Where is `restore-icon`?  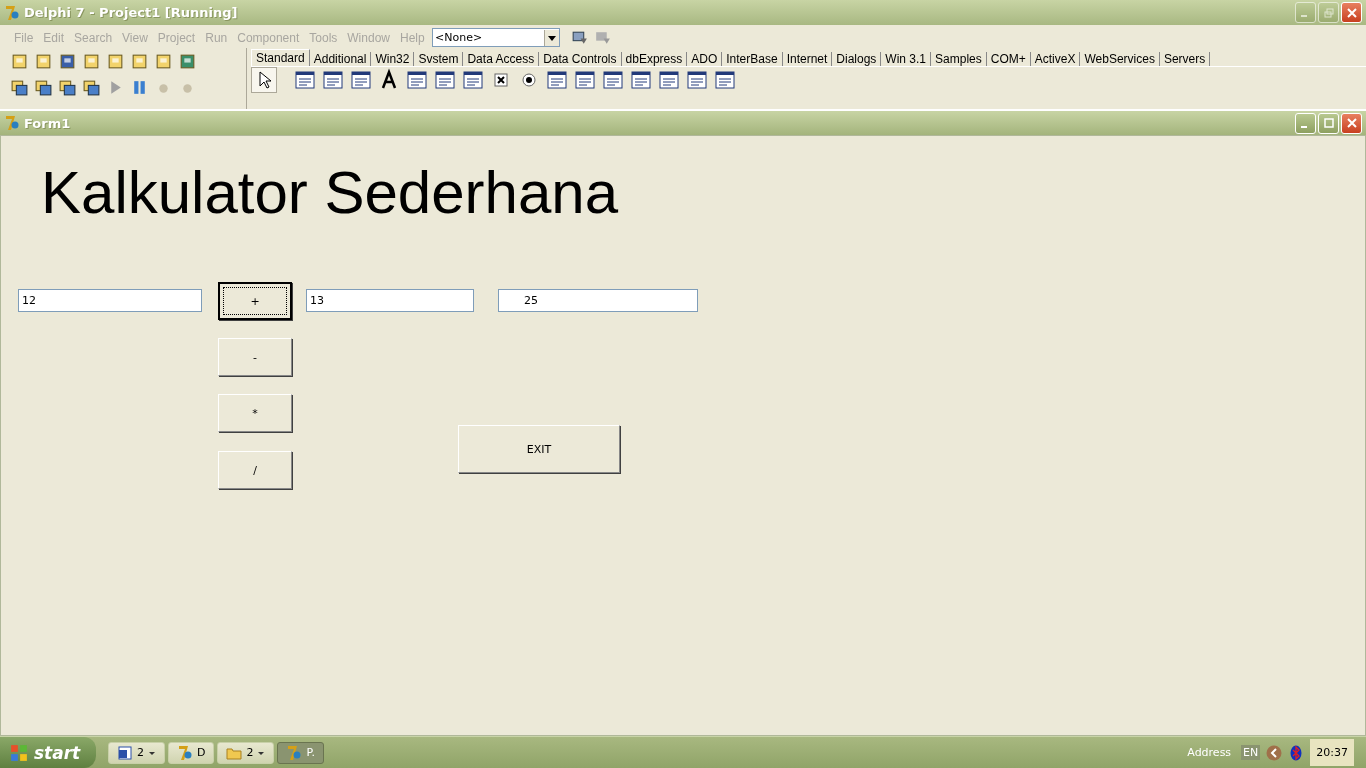
restore-icon is located at coordinates (1328, 12).